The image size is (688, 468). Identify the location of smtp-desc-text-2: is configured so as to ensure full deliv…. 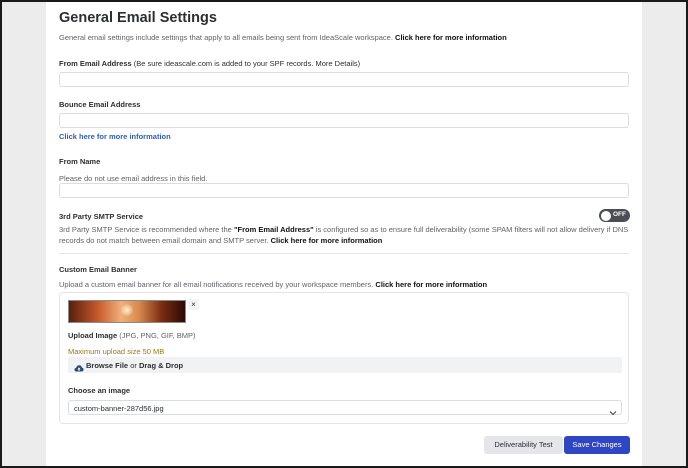
(471, 229).